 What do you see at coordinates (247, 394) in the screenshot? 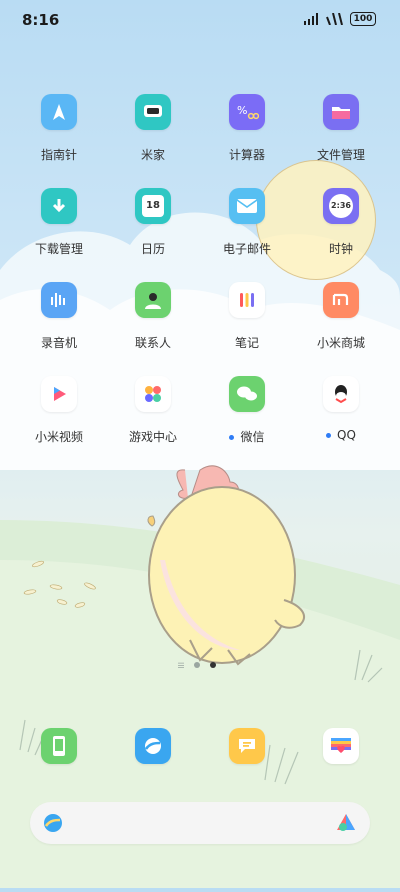
I see `wechat-icon` at bounding box center [247, 394].